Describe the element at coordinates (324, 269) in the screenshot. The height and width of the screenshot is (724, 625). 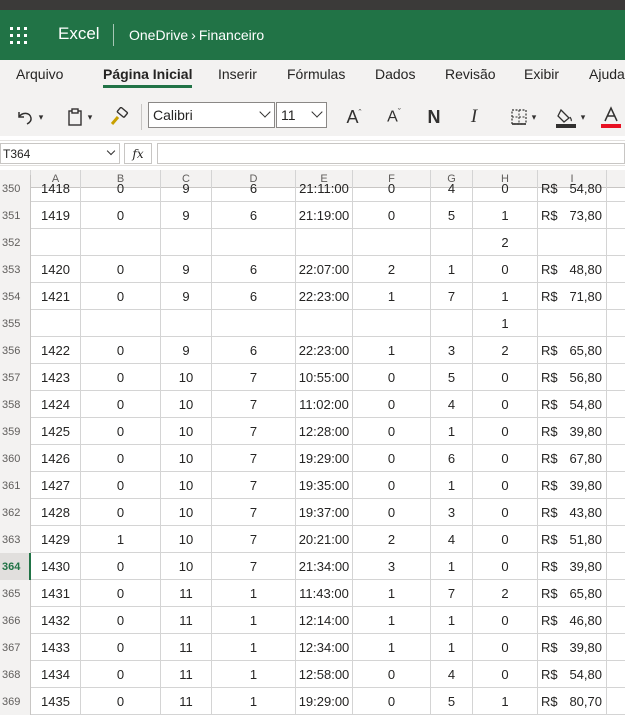
I see `cell-e: 22:07:00` at that location.